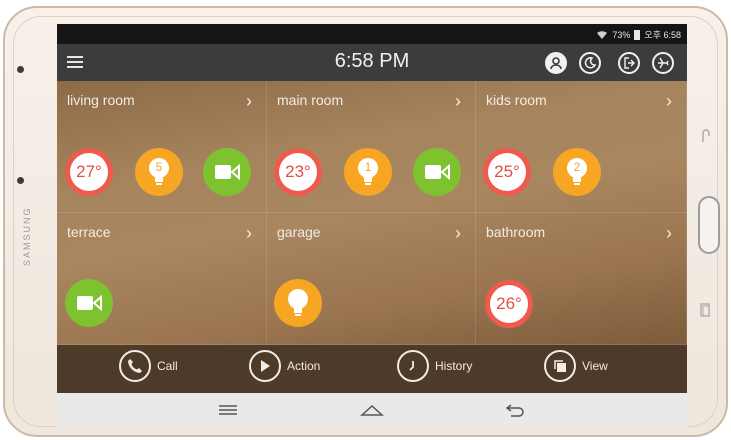 The width and height of the screenshot is (731, 440). I want to click on play-icon, so click(265, 366).